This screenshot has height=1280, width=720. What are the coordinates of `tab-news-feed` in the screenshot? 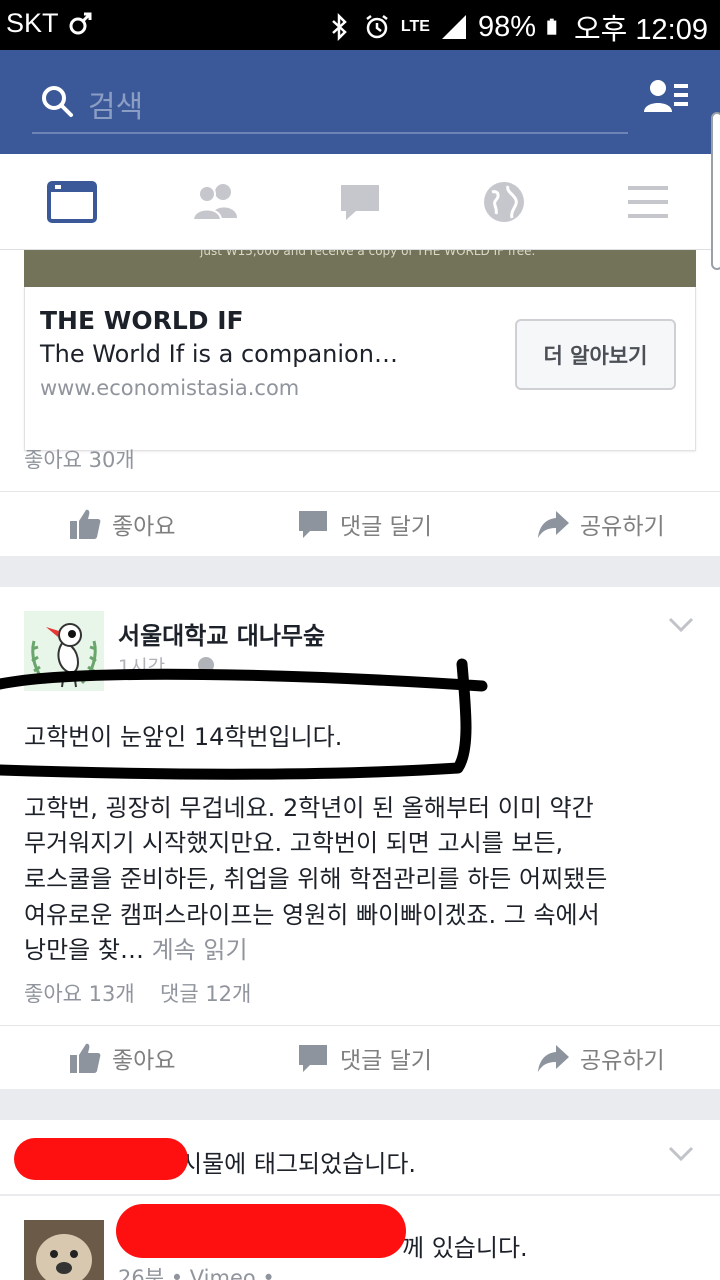 It's located at (72, 202).